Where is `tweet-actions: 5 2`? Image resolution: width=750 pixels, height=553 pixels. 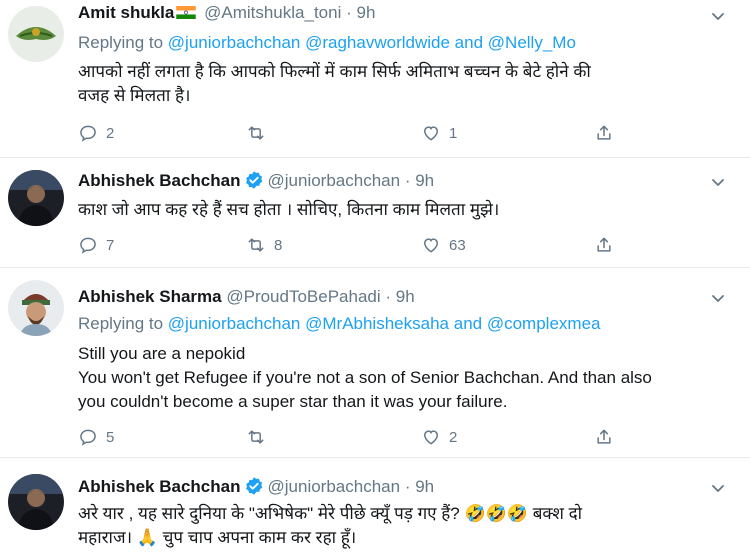
tweet-actions: 5 2 is located at coordinates (358, 437).